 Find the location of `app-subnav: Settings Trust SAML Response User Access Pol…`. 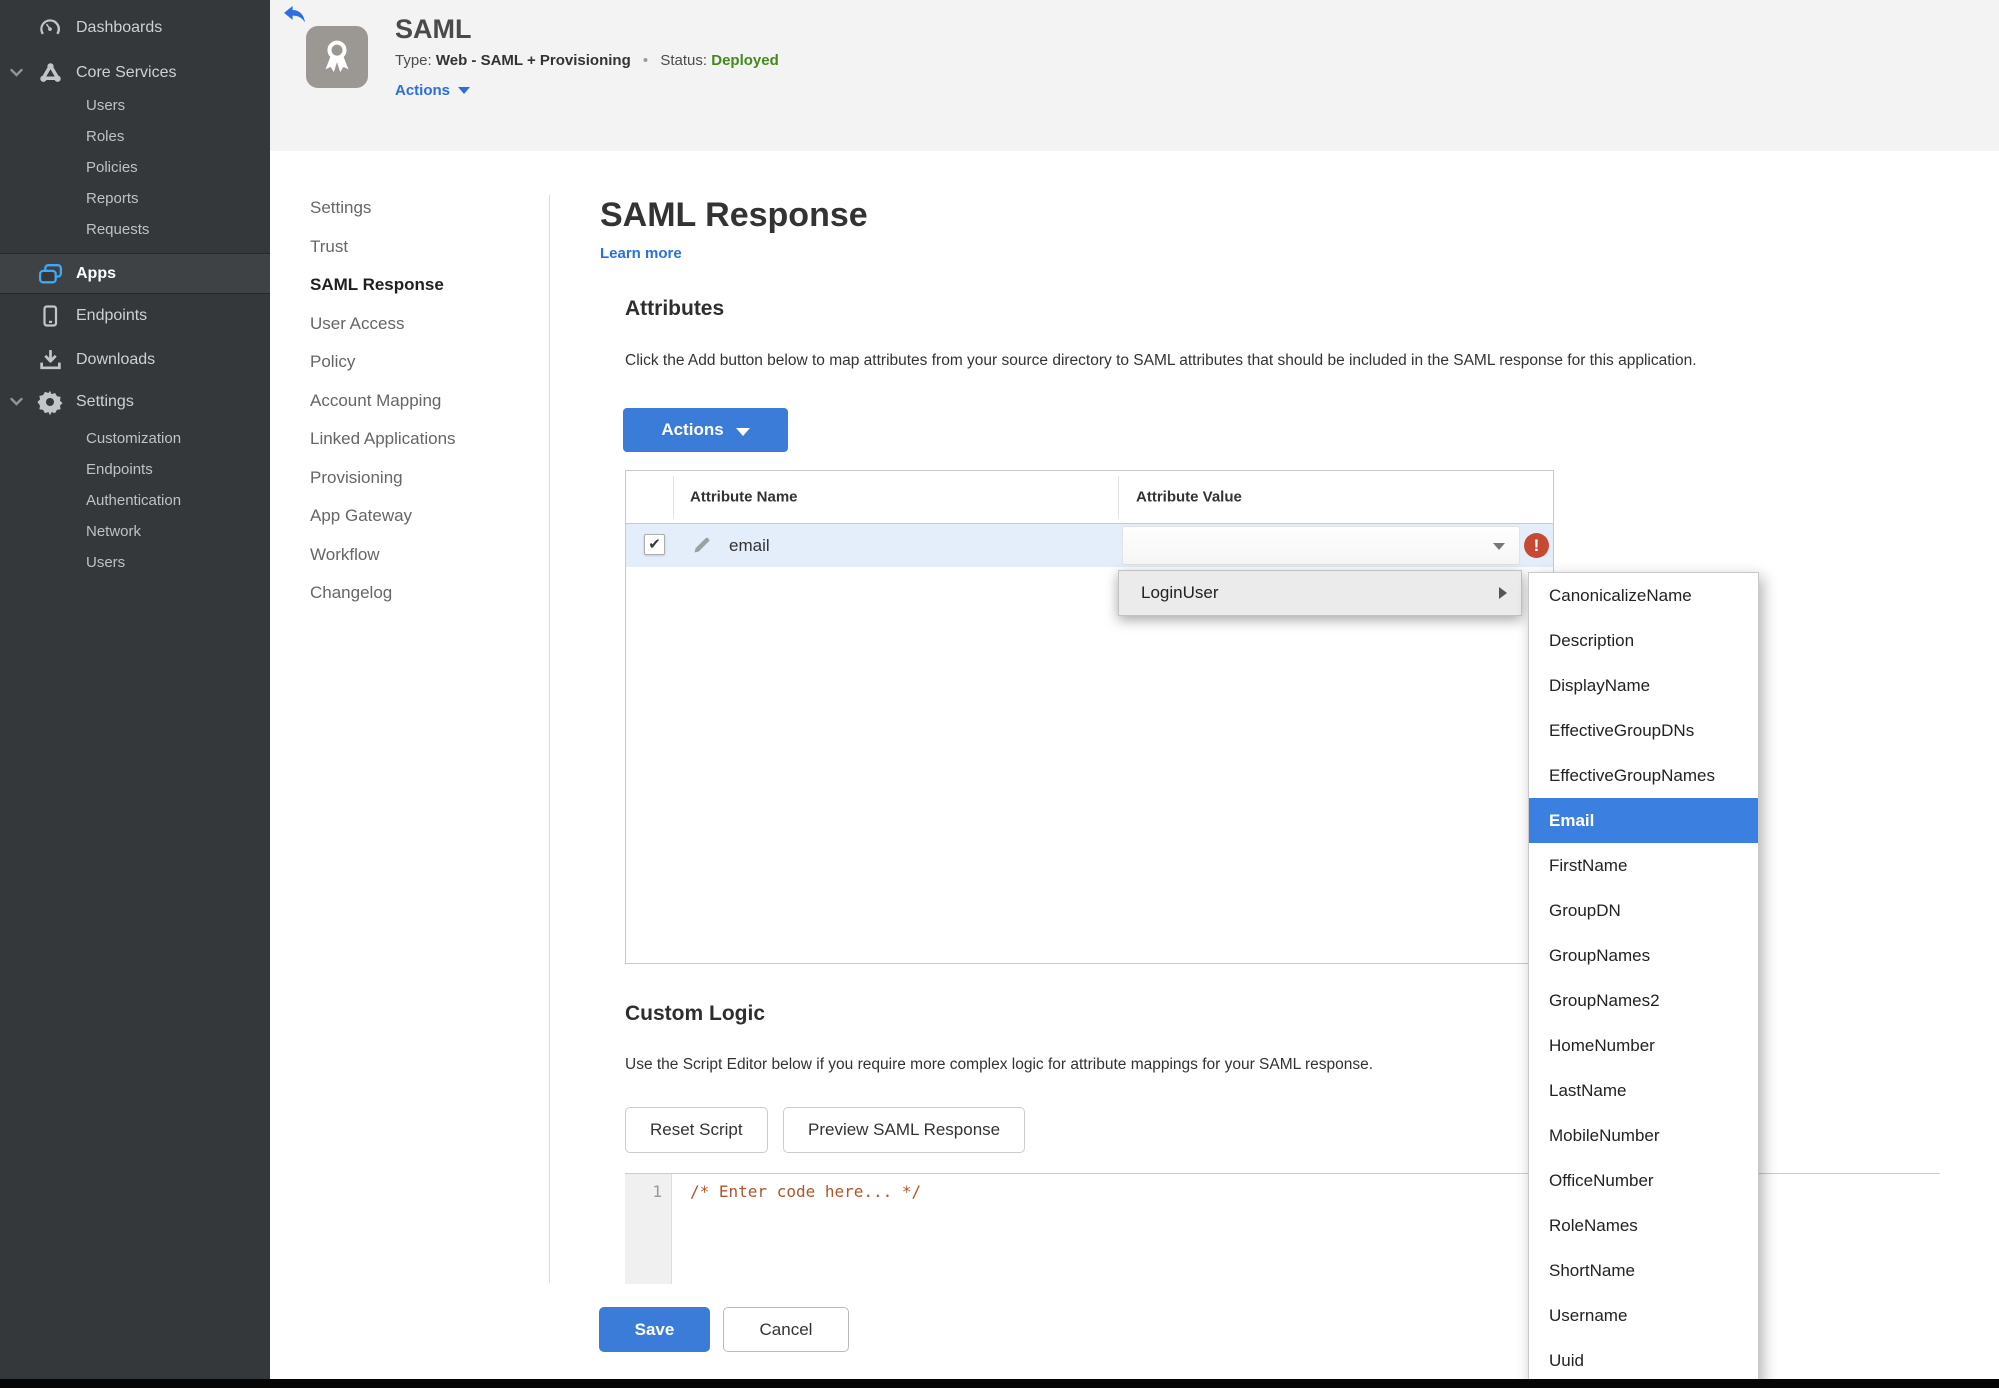

app-subnav: Settings Trust SAML Response User Access Pol… is located at coordinates (427, 401).